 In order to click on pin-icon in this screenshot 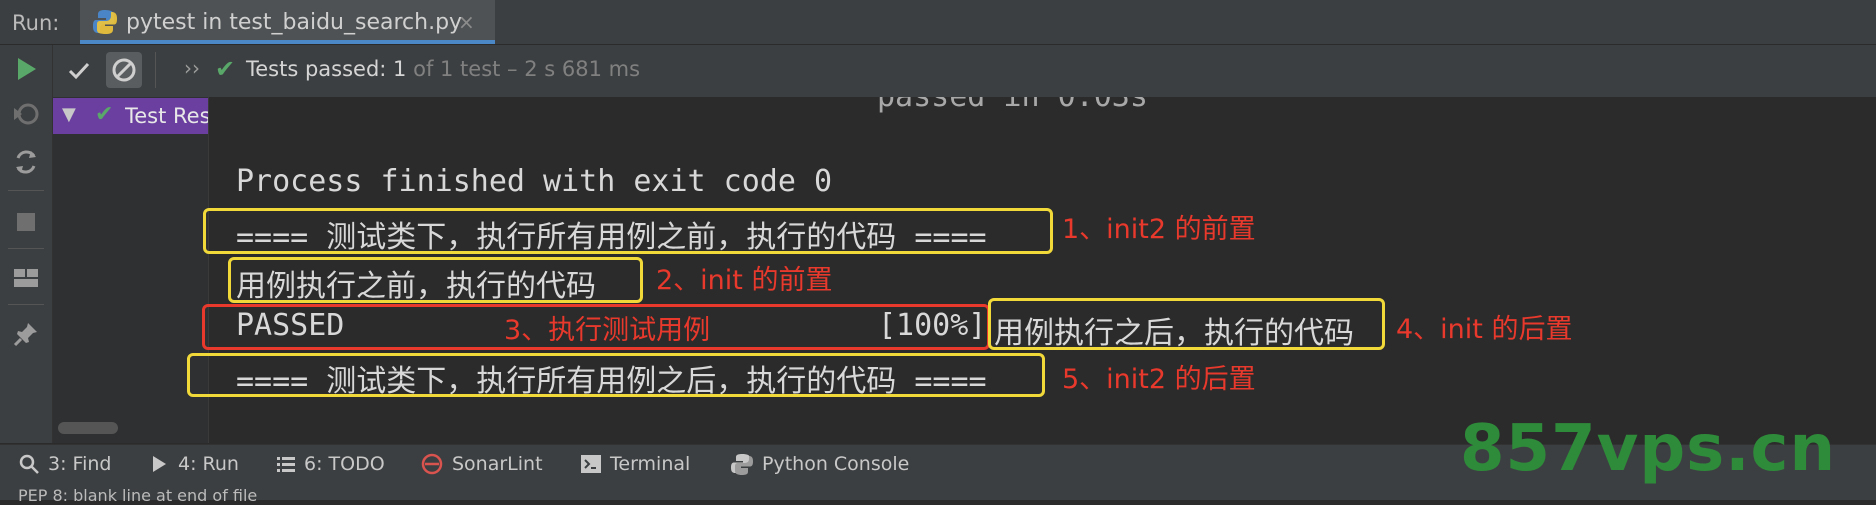, I will do `click(26, 334)`.